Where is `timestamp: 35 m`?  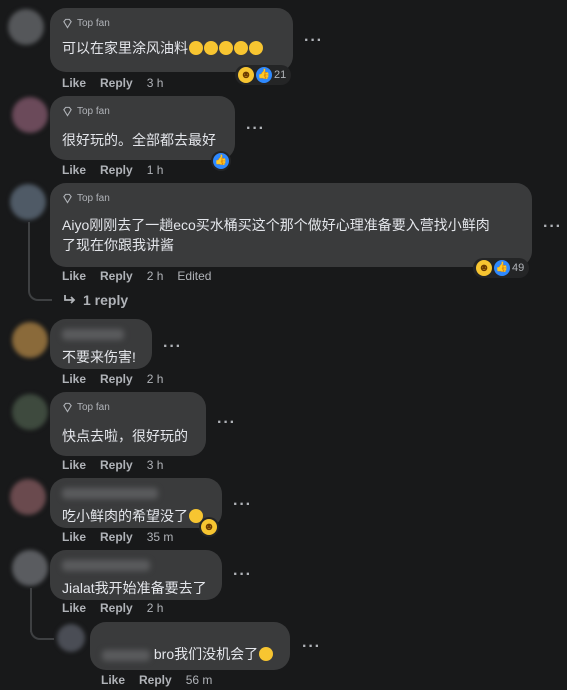 timestamp: 35 m is located at coordinates (160, 537).